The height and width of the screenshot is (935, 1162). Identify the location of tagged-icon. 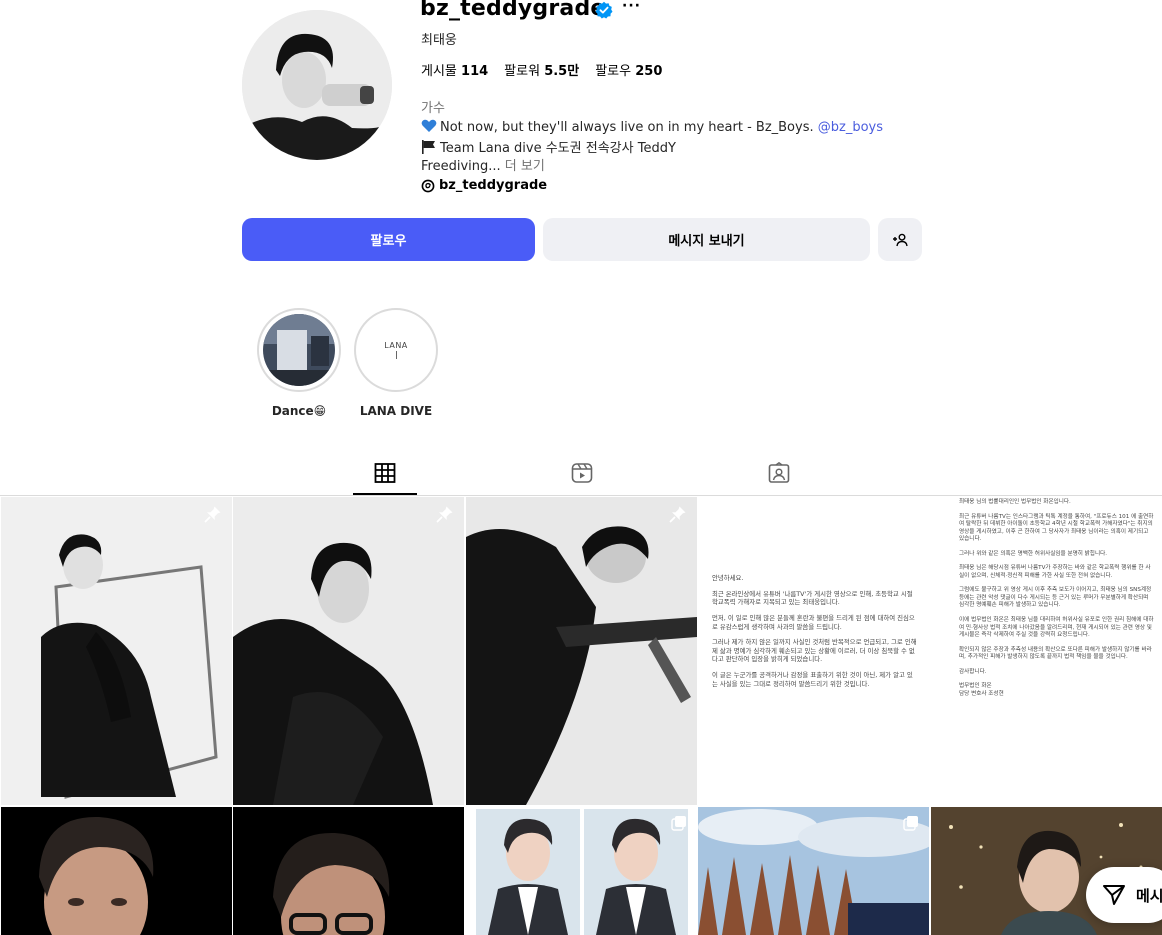
(779, 472).